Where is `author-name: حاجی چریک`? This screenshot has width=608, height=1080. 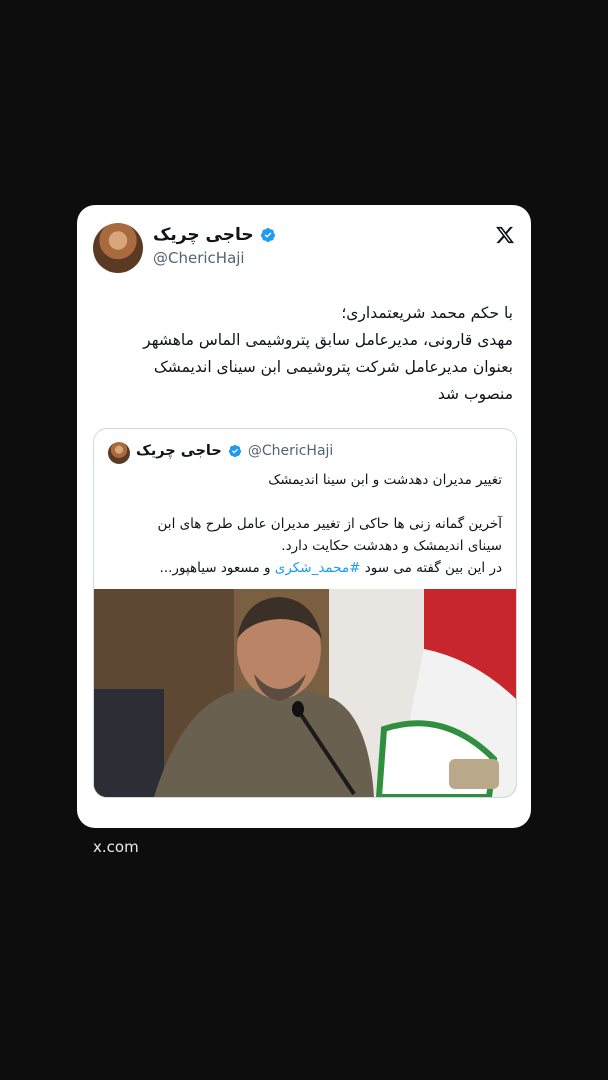 author-name: حاجی چریک is located at coordinates (203, 235).